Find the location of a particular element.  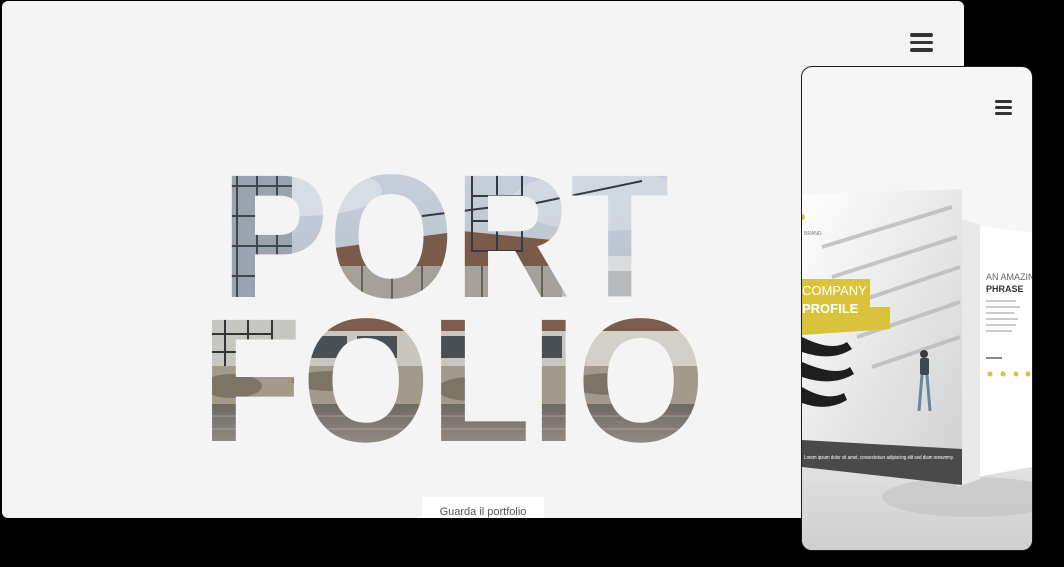

brochure-inner-heading-line2: PHRASE is located at coordinates (1005, 289).